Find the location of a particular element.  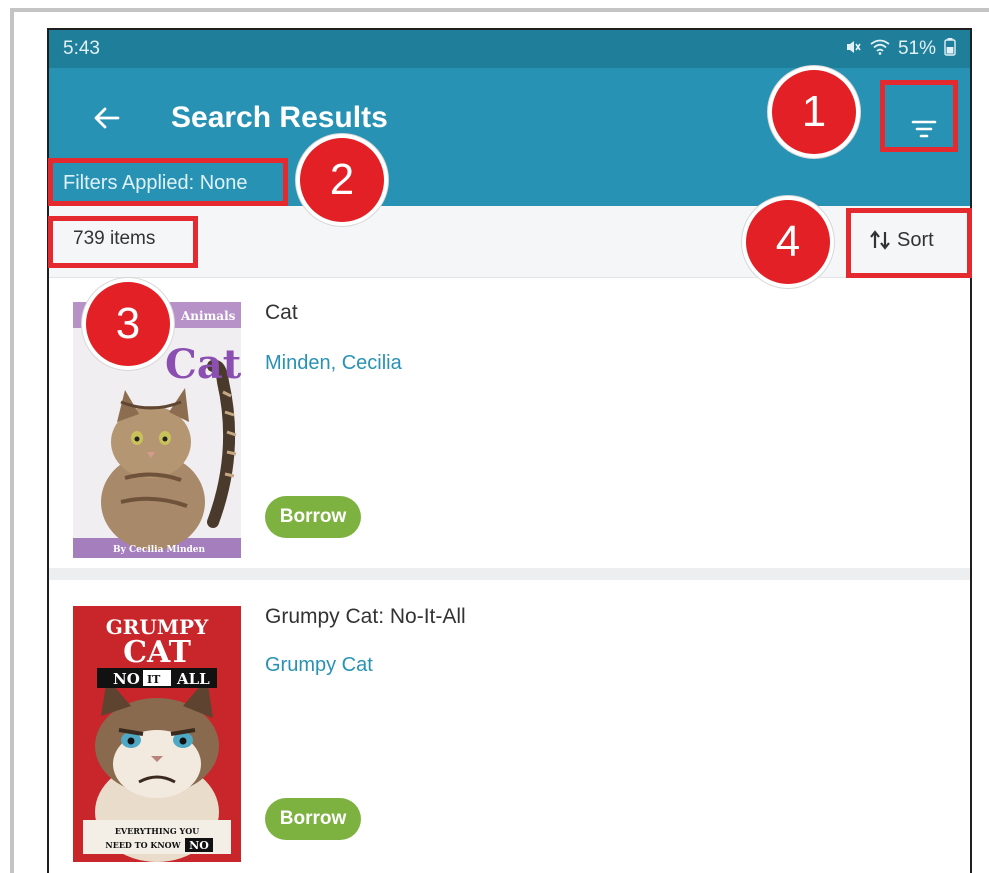

cover-tagline-1: EVERYTHING YOU is located at coordinates (157, 831).